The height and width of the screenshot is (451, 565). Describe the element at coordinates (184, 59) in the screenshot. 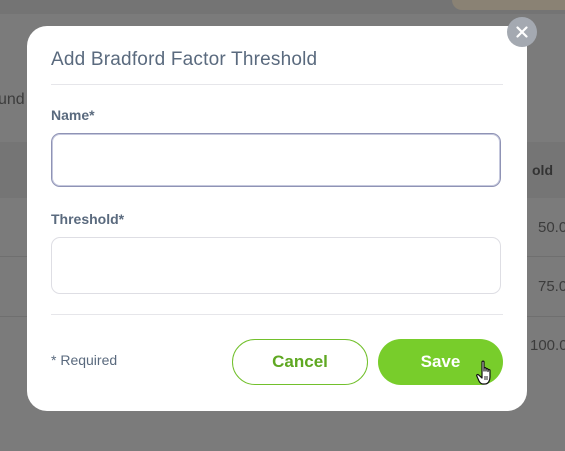

I see `dialog-title: Add Bradford Factor Threshold` at that location.